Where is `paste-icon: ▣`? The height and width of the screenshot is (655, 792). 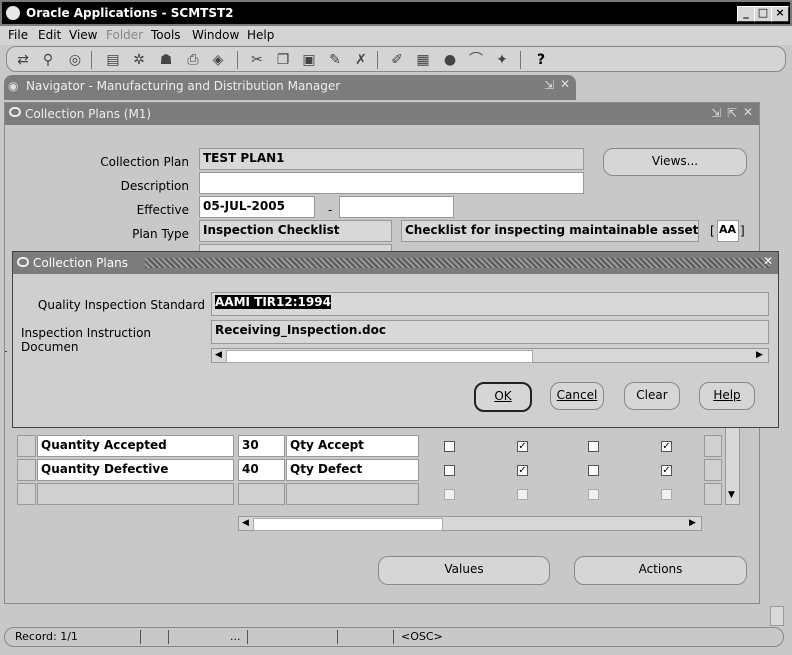 paste-icon: ▣ is located at coordinates (309, 60).